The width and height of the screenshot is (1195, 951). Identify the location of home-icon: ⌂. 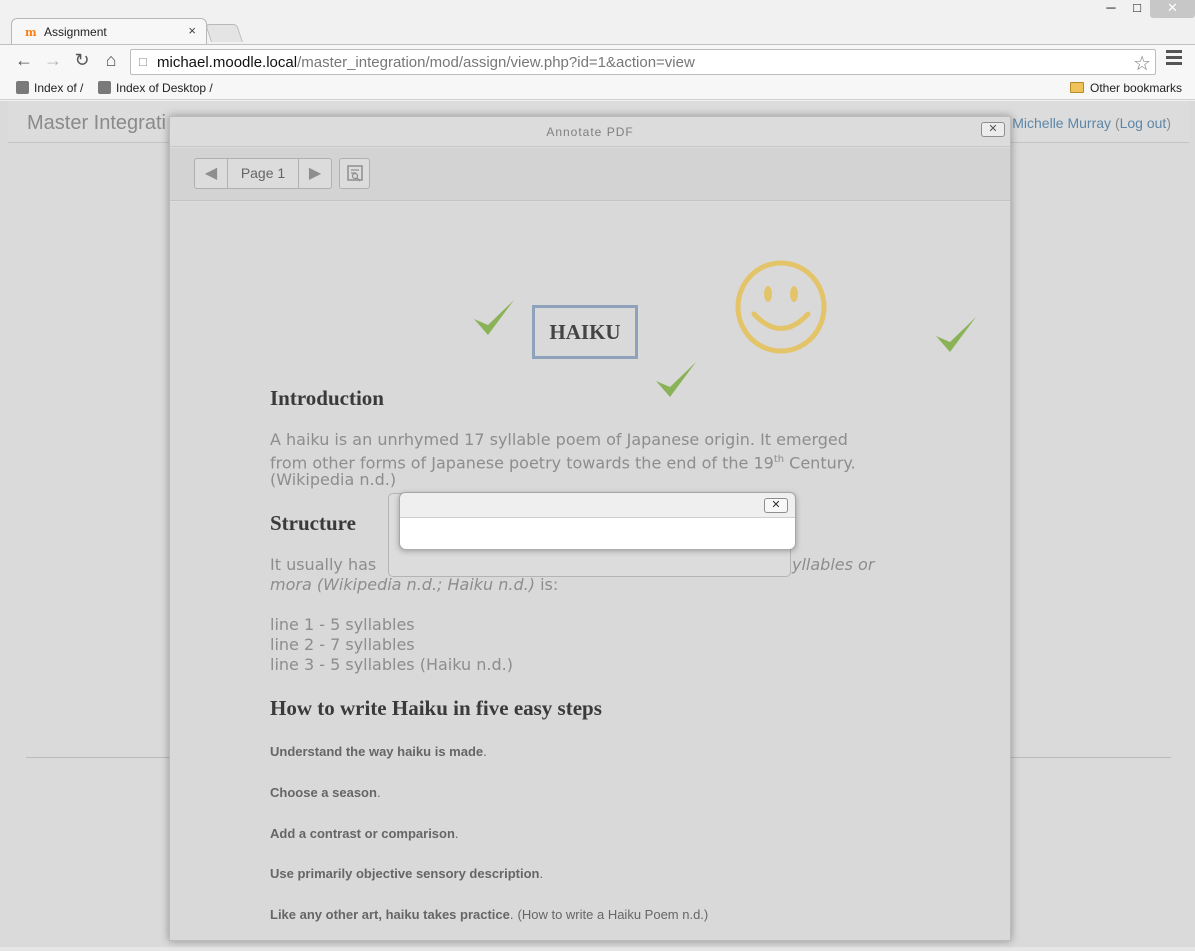
(111, 60).